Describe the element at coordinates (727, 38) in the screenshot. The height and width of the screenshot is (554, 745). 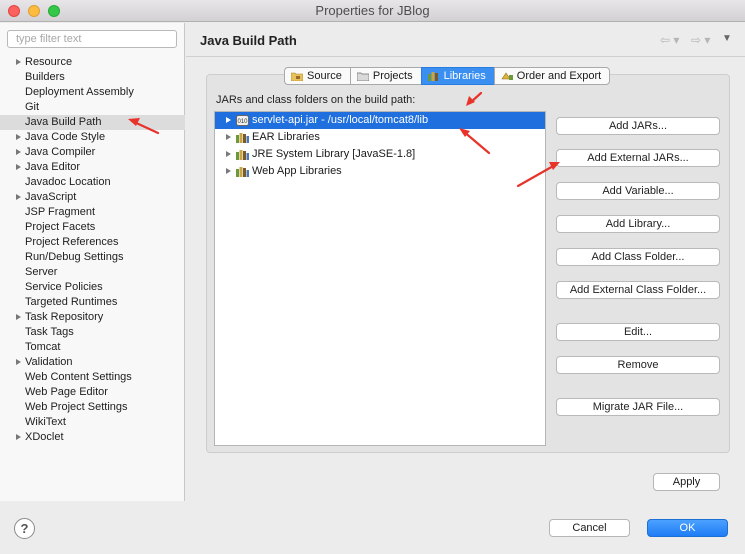
I see `view-menu-button: ▼` at that location.